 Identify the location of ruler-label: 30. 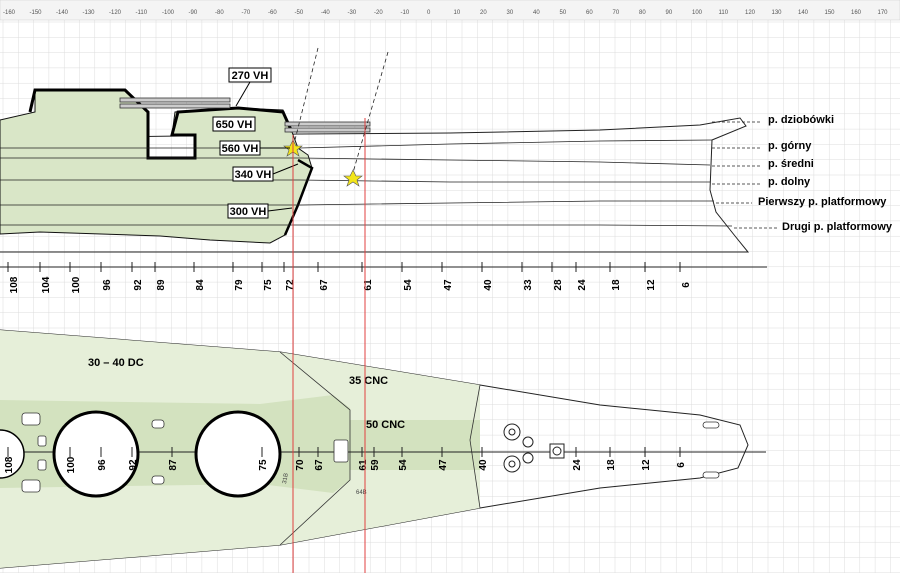
(510, 13).